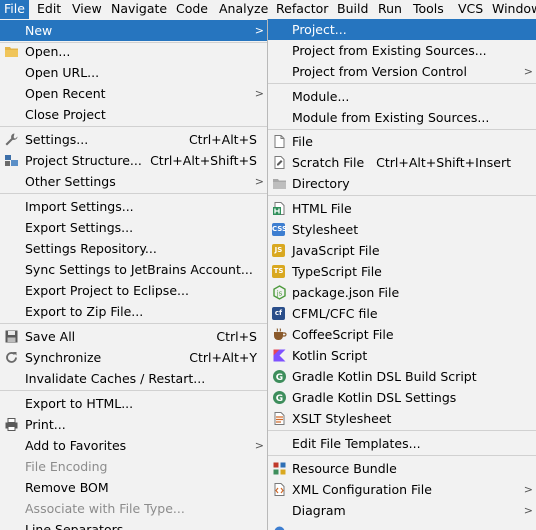 This screenshot has height=530, width=536. Describe the element at coordinates (278, 313) in the screenshot. I see `cfml-icon: cf` at that location.